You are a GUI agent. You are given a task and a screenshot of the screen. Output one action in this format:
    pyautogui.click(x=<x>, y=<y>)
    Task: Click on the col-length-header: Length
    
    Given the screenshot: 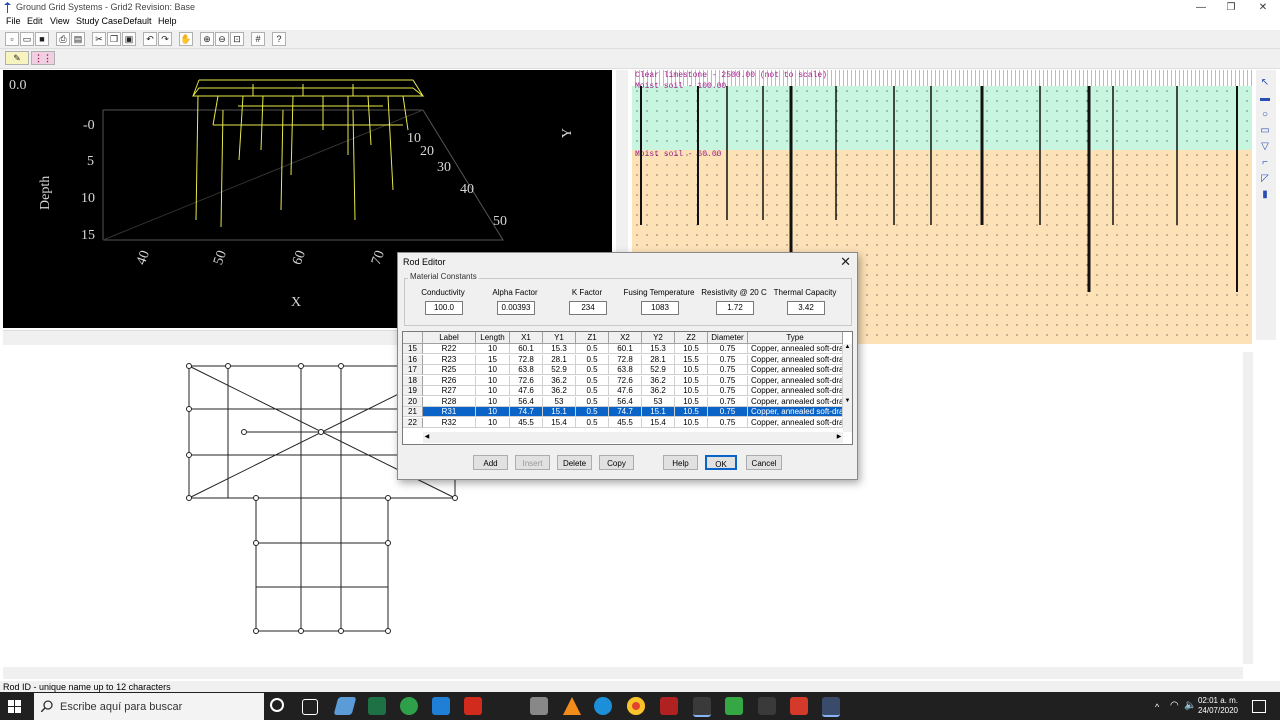 What is the action you would take?
    pyautogui.click(x=493, y=338)
    